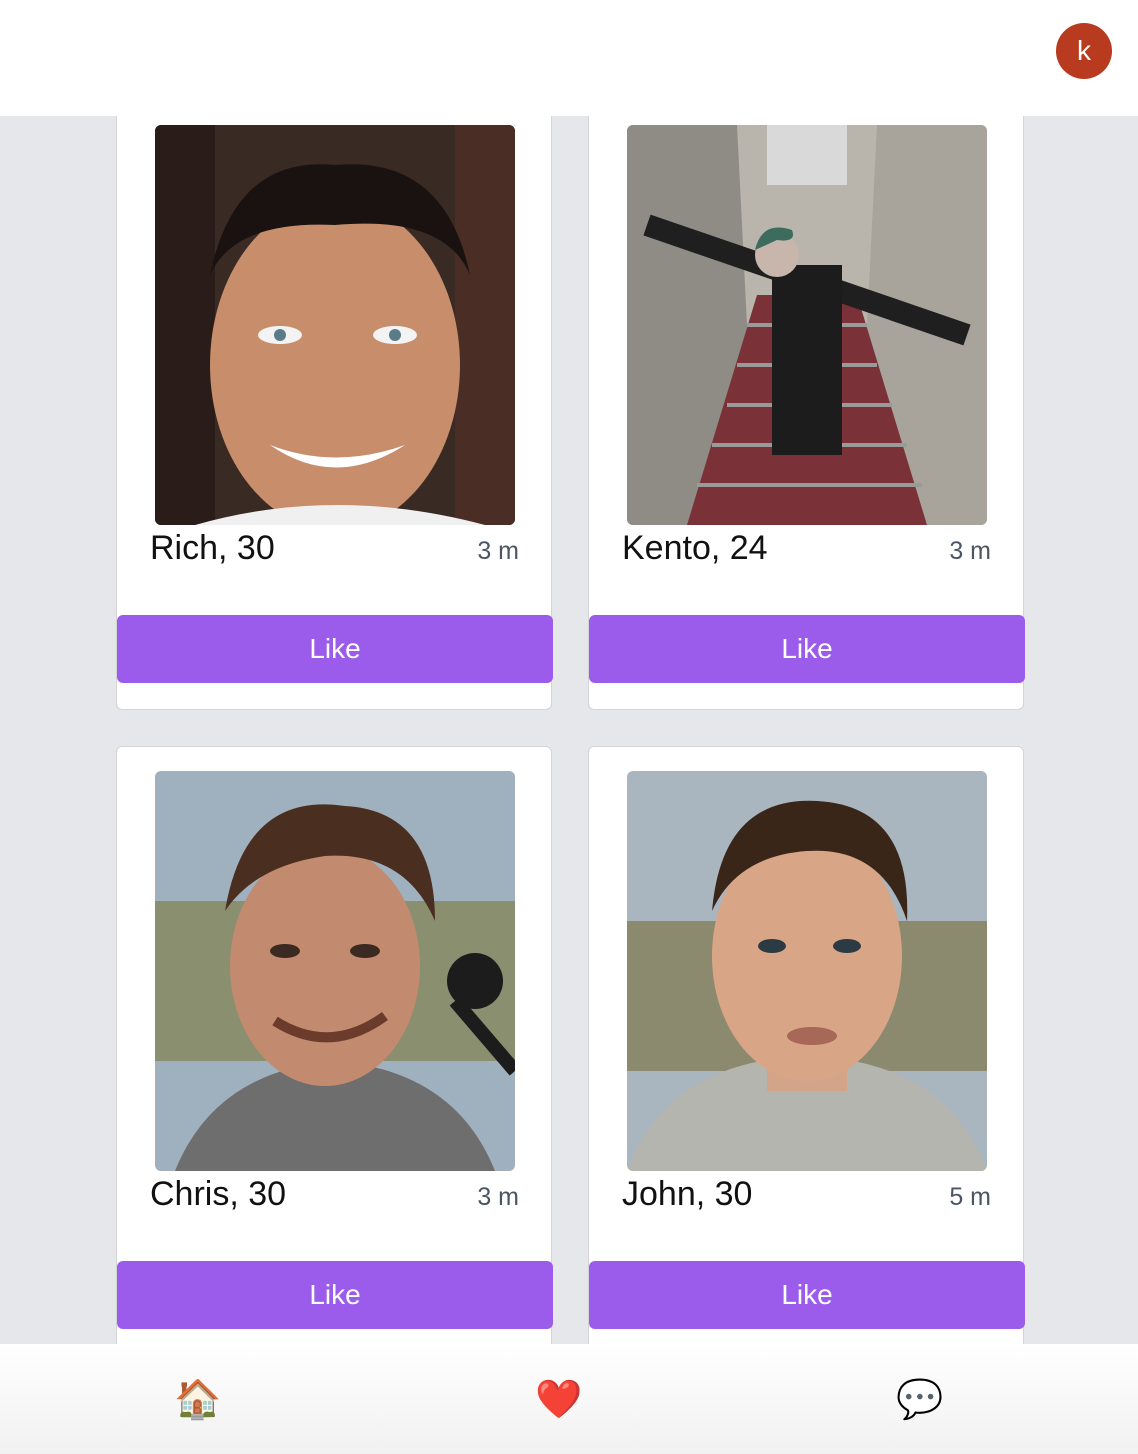 This screenshot has width=1138, height=1454. I want to click on profile-name: Chris, 30, so click(218, 1194).